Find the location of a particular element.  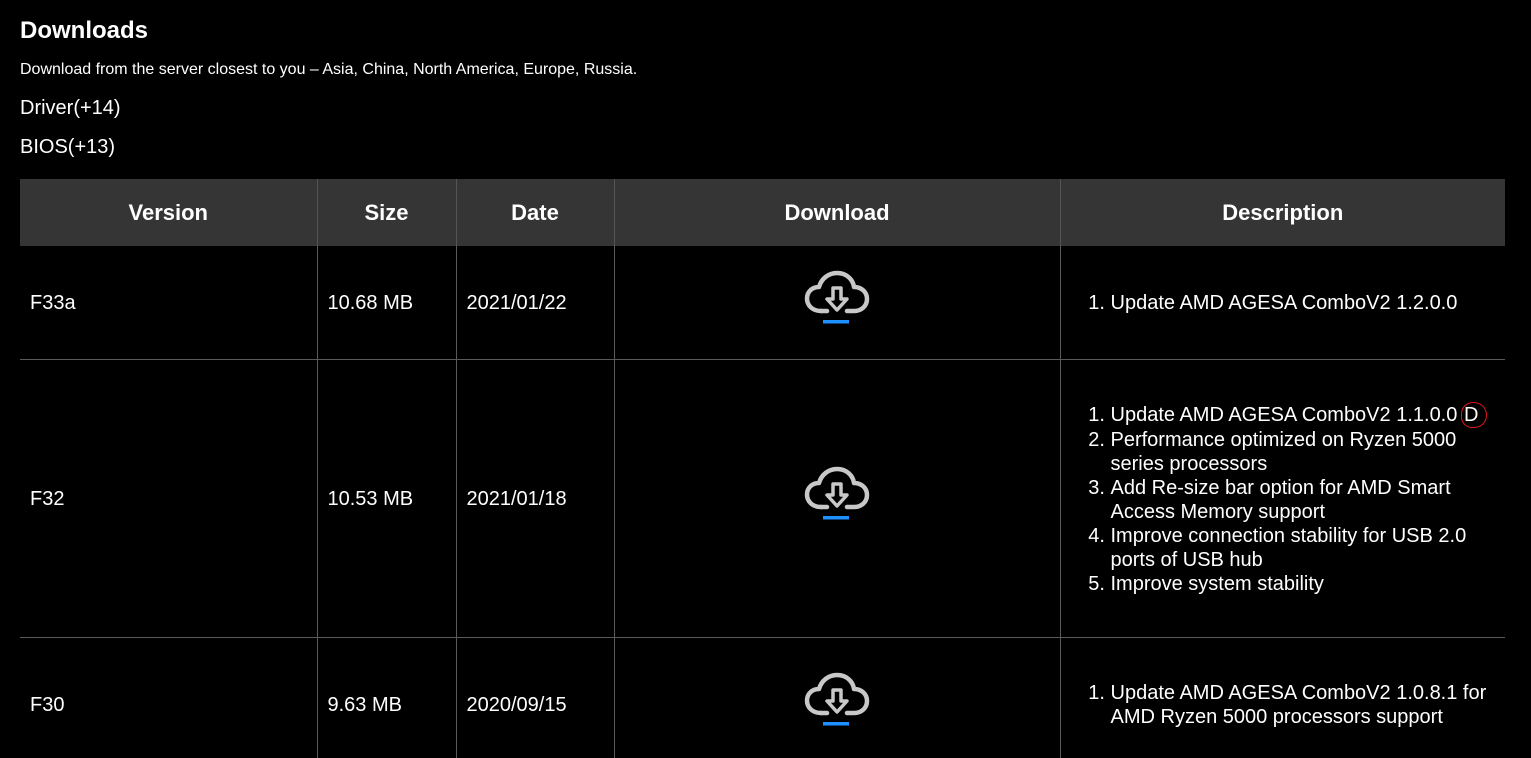

header-size: Size is located at coordinates (386, 212).